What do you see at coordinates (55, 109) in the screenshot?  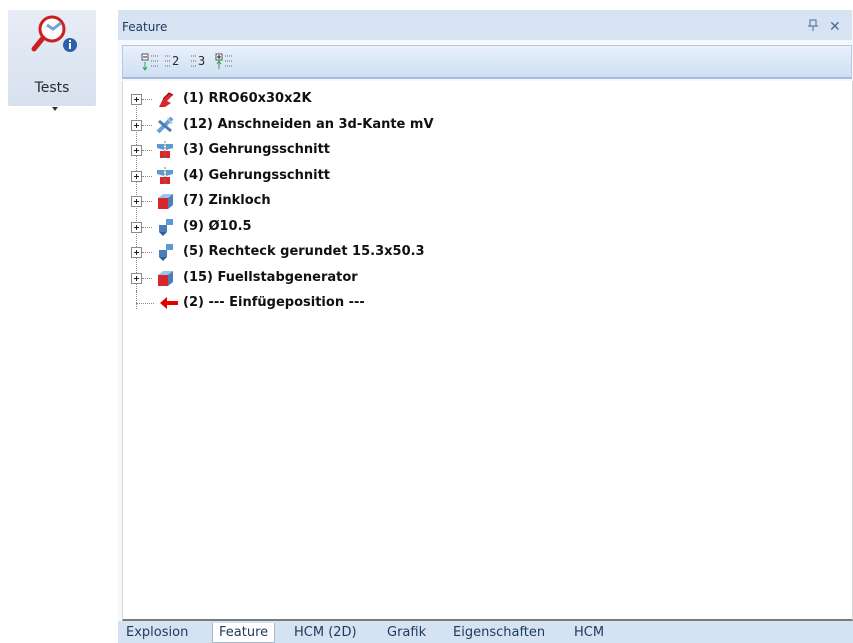 I see `dropdown-arrow-icon` at bounding box center [55, 109].